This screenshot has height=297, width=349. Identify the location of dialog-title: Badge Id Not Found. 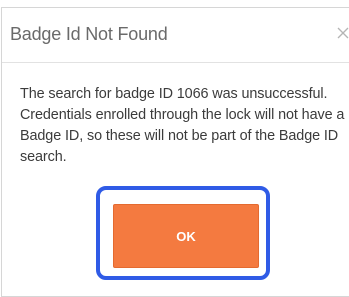
(89, 34).